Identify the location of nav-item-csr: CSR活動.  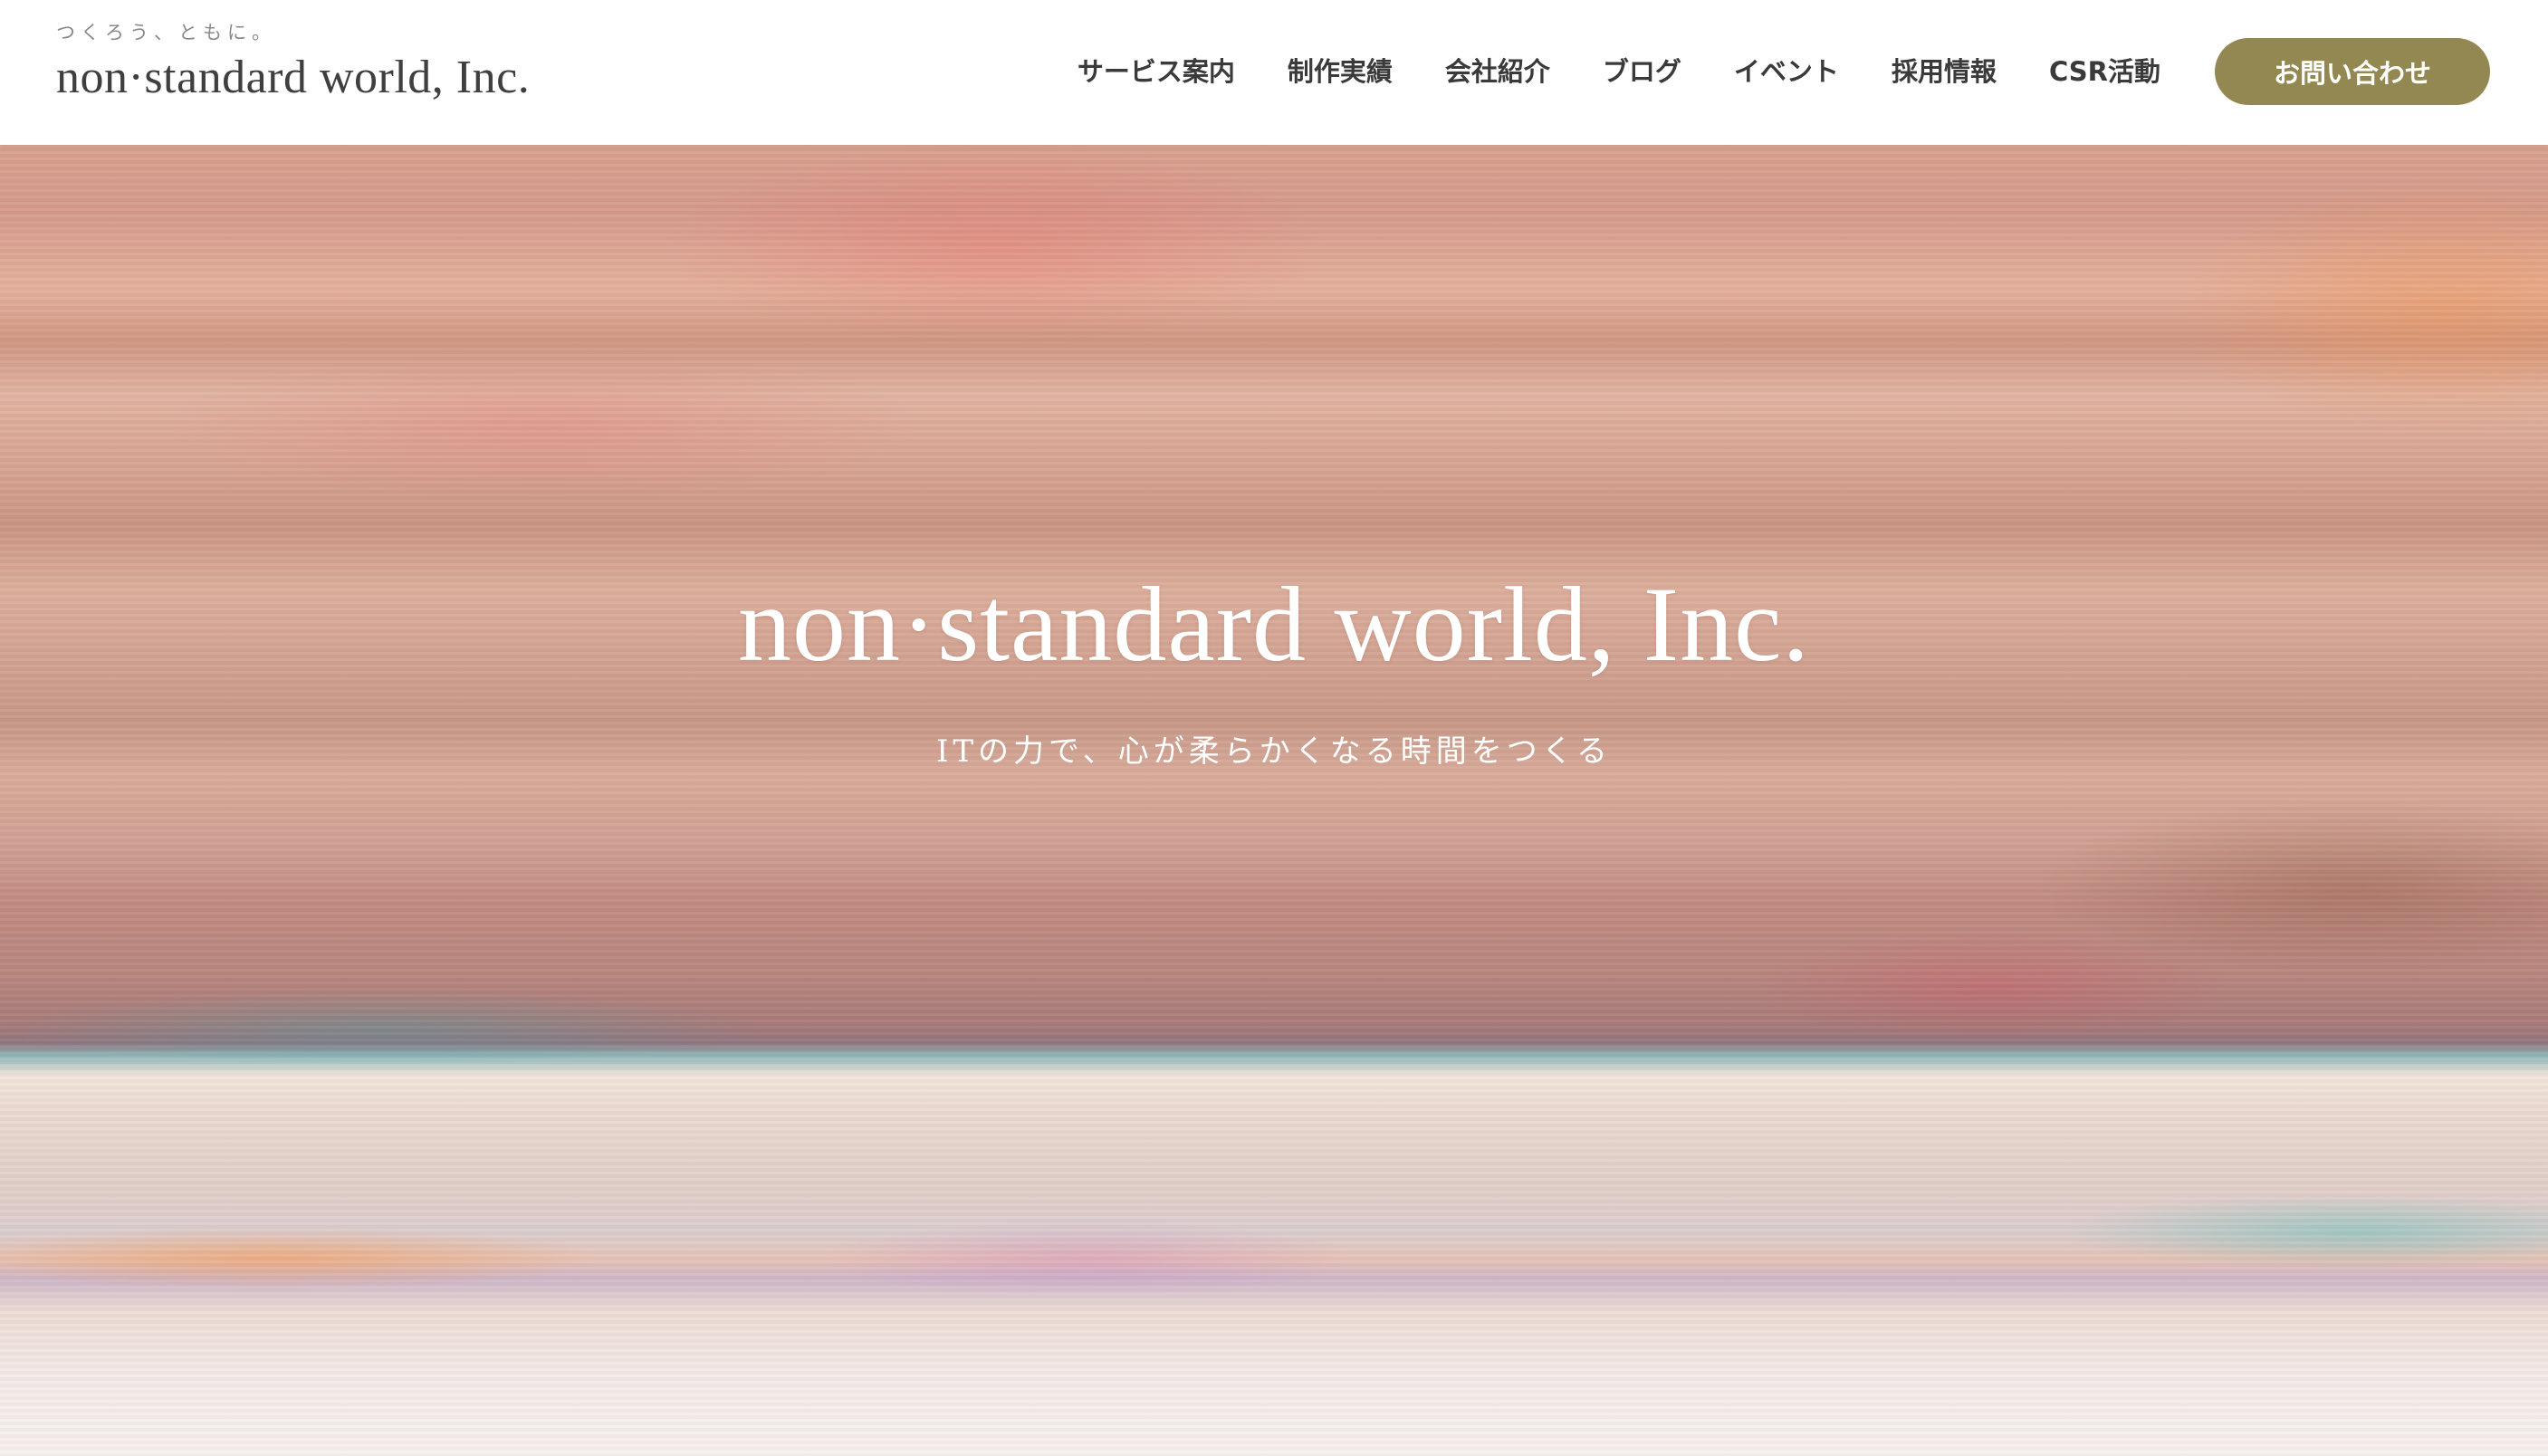
(2105, 71).